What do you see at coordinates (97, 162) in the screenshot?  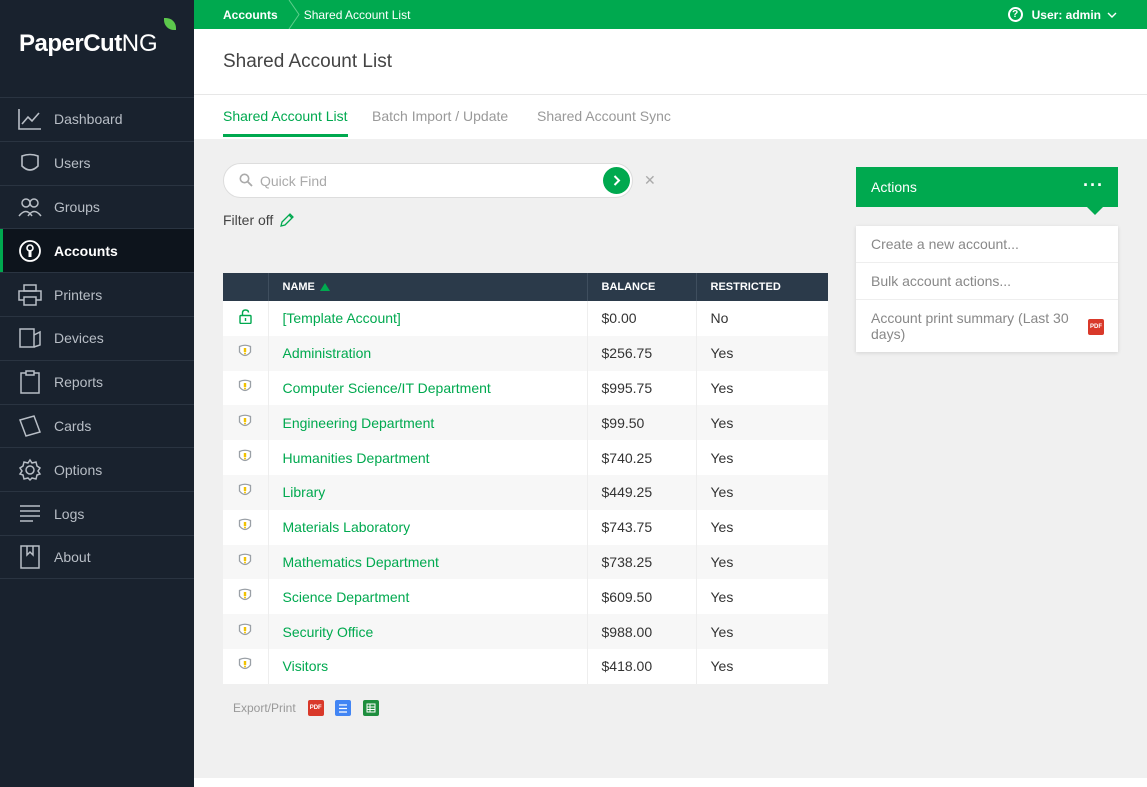 I see `sidebar-item-users: Users` at bounding box center [97, 162].